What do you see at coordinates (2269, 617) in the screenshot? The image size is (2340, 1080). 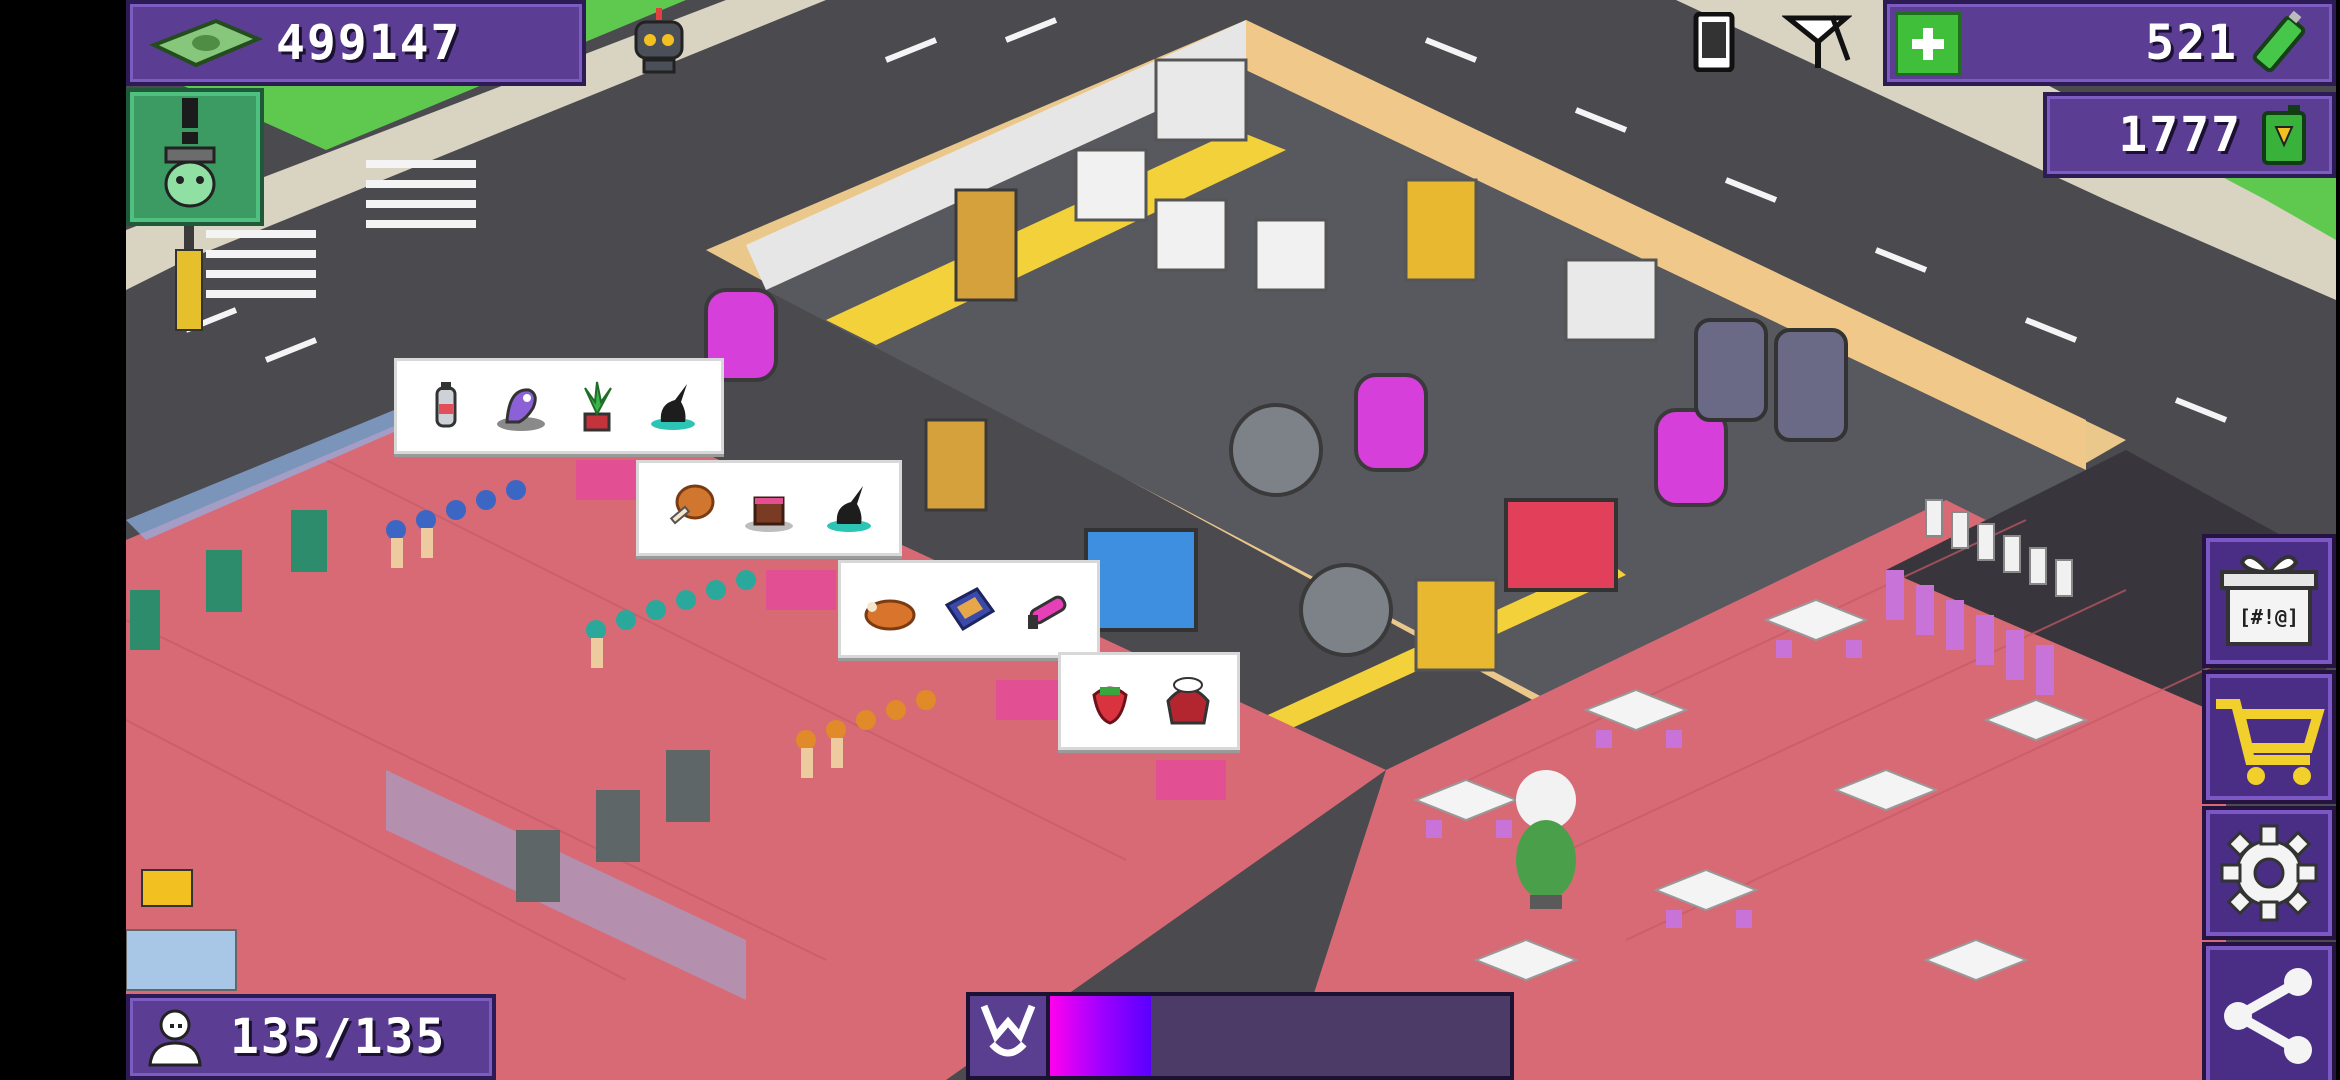 I see `gift-label: [#!@]` at bounding box center [2269, 617].